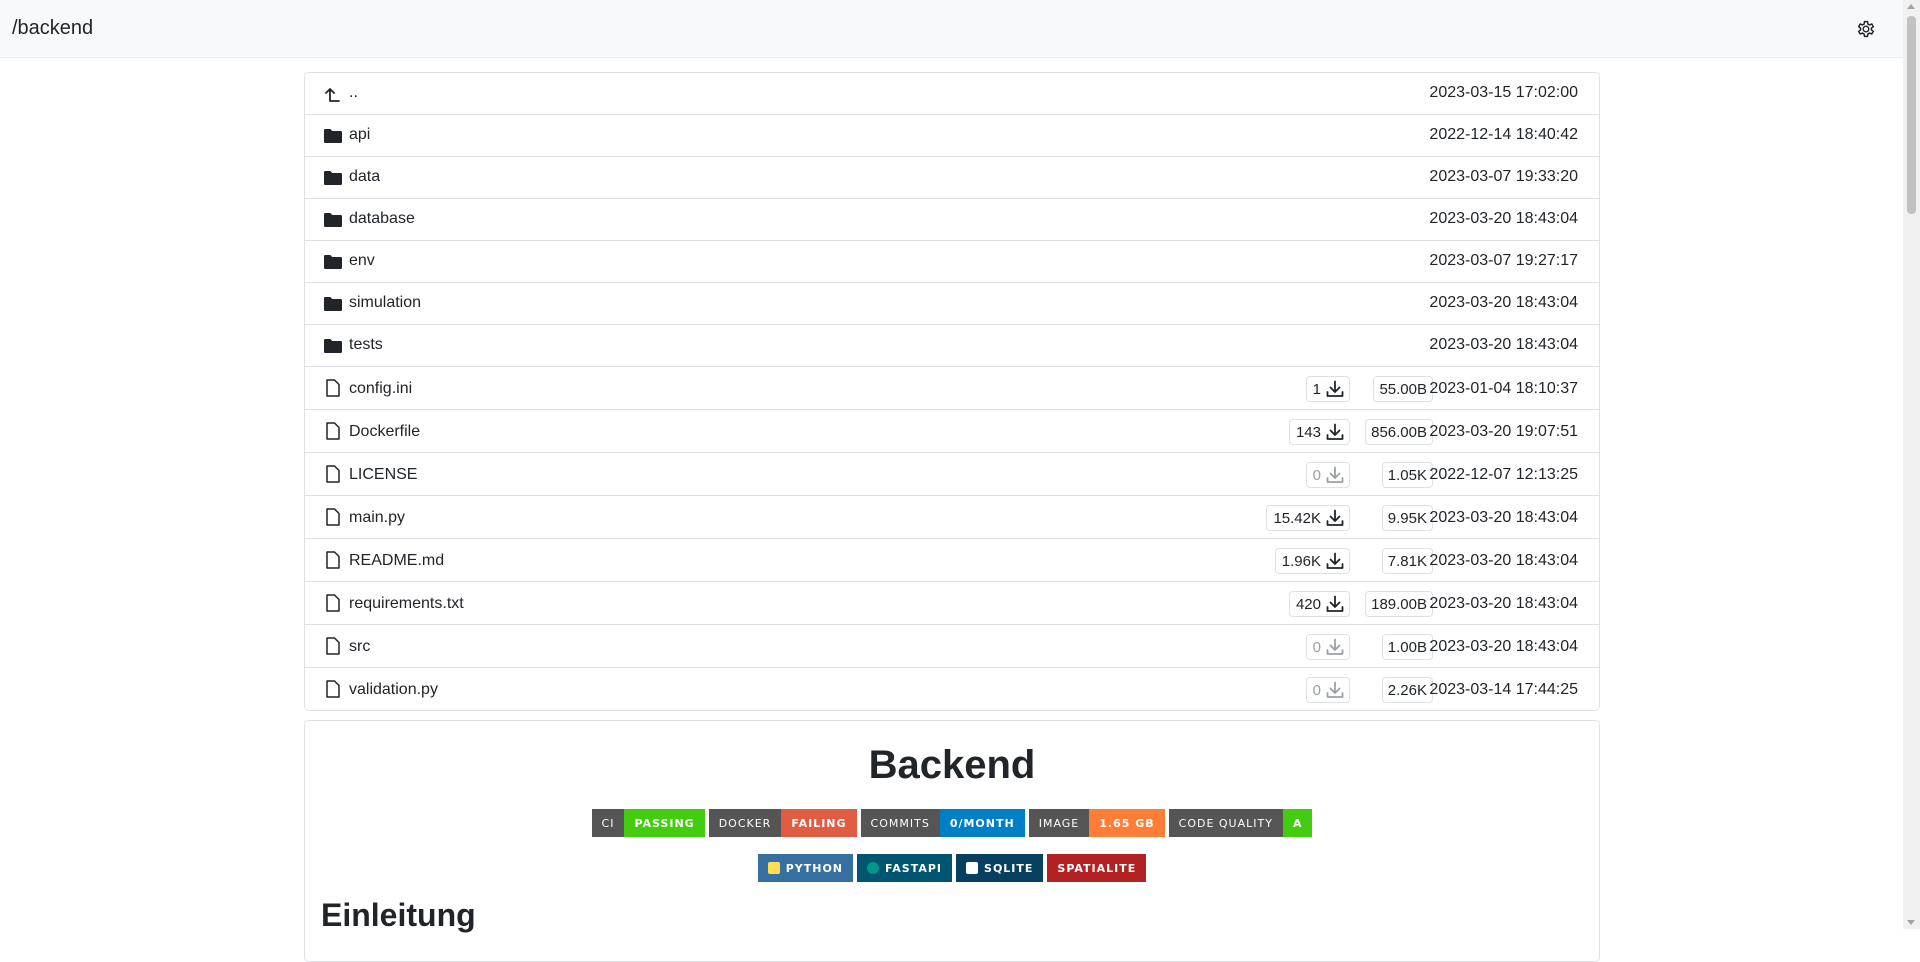 This screenshot has width=1920, height=962. What do you see at coordinates (952, 474) in the screenshot?
I see `file-row: LICENSE 1.05K 0 2022-12-07 12:13:25` at bounding box center [952, 474].